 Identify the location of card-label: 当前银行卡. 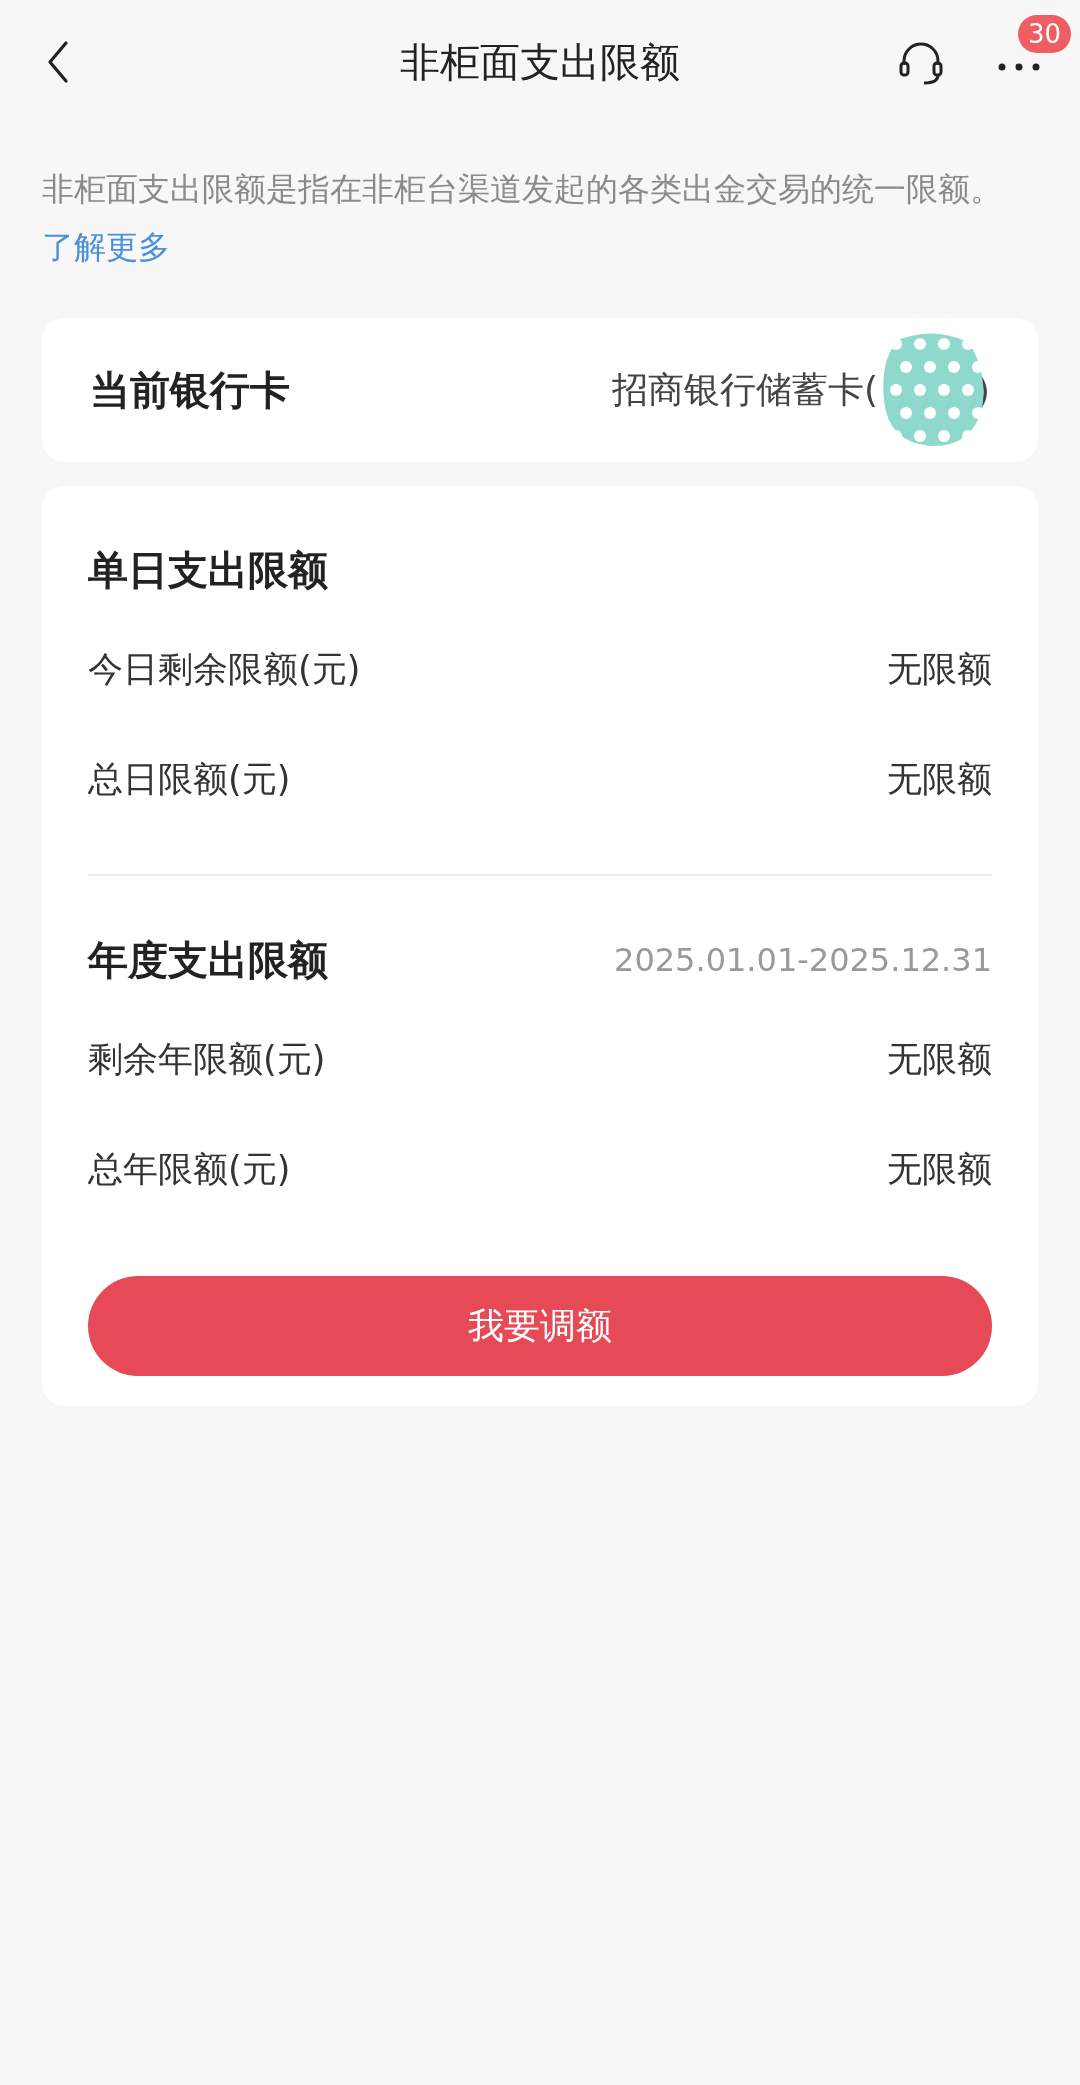
(190, 390).